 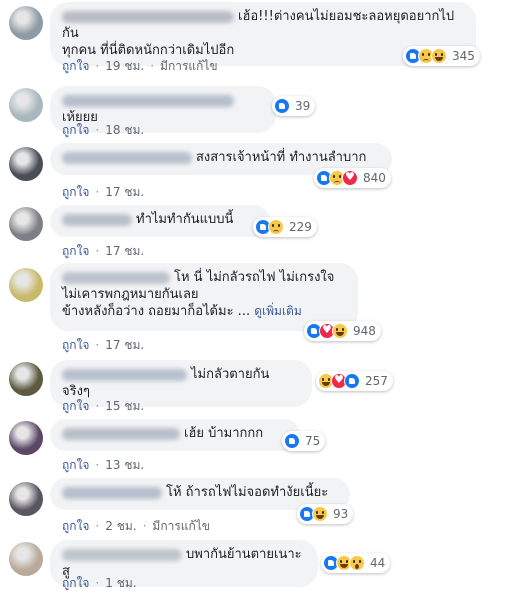 What do you see at coordinates (254, 277) in the screenshot?
I see `comment-line: โห นี่ ไม่กลัวรถไฟ ไม่เกรงใจ` at bounding box center [254, 277].